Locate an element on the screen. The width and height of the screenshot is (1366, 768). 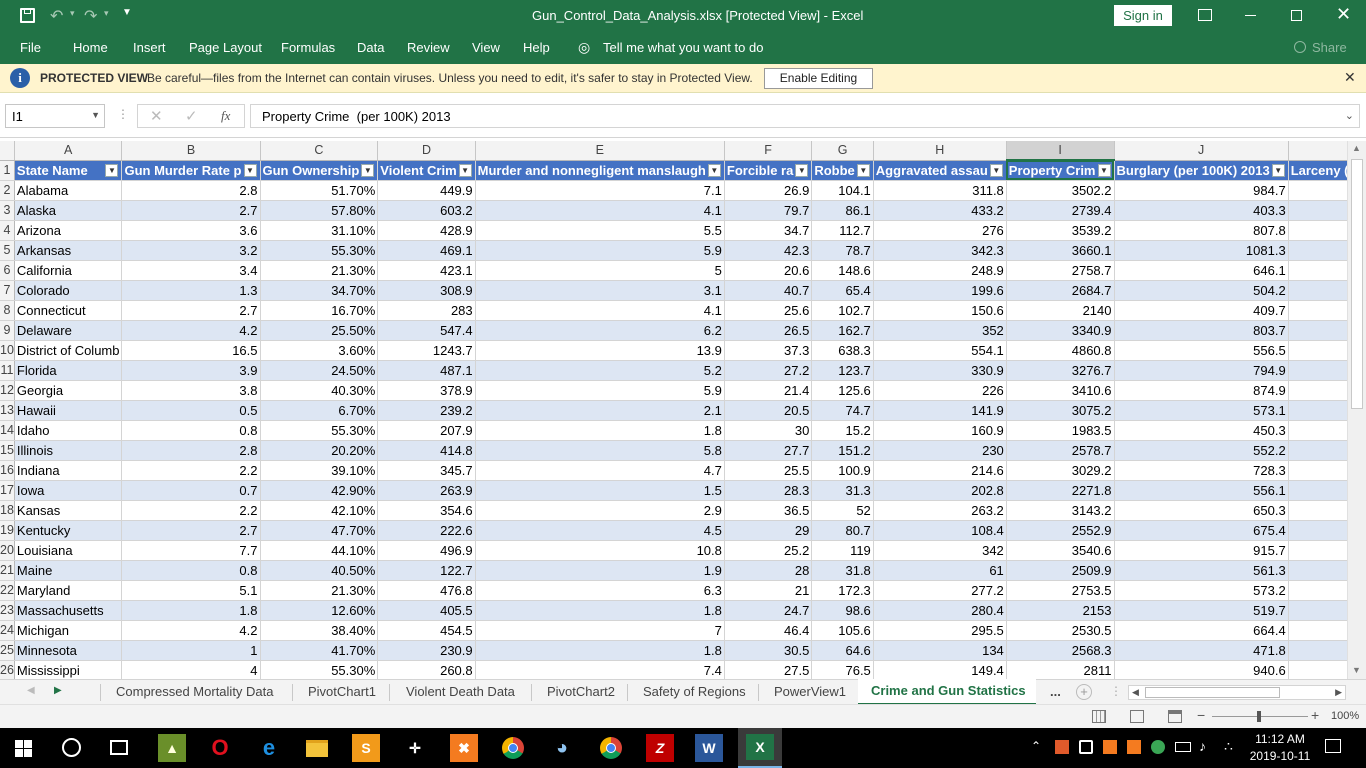
table-cell: 4.2 is located at coordinates (191, 330).